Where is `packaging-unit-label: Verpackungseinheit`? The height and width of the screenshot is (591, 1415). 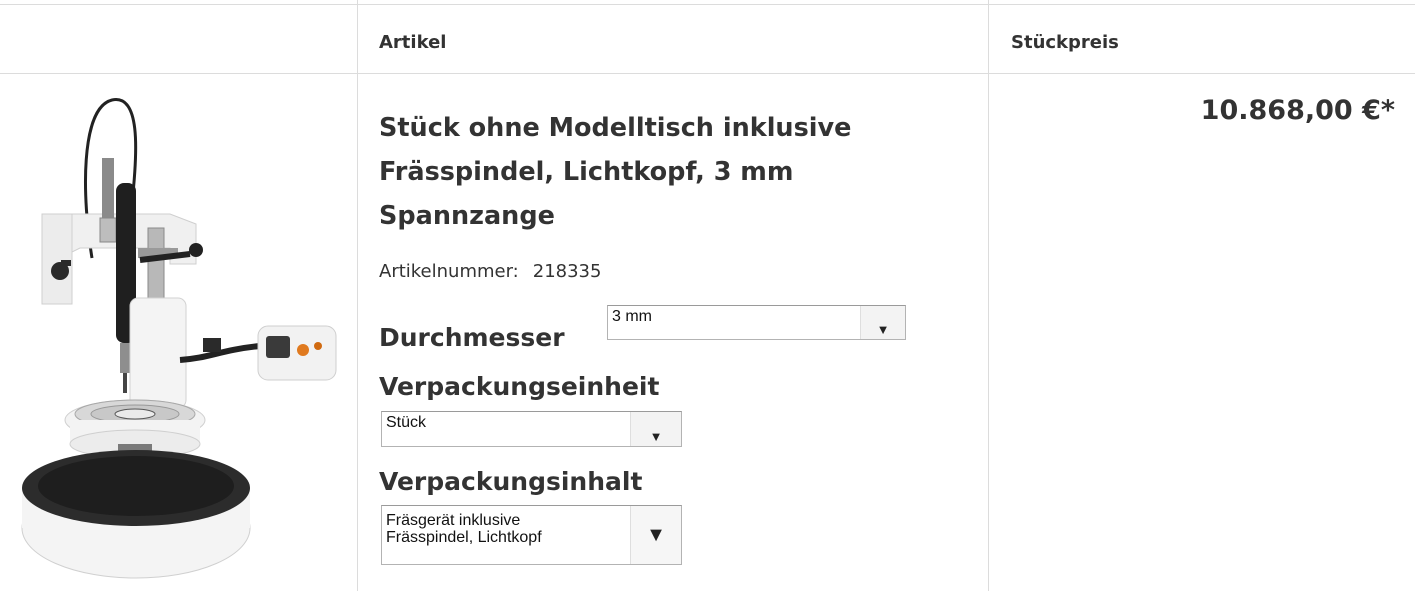
packaging-unit-label: Verpackungseinheit is located at coordinates (519, 386).